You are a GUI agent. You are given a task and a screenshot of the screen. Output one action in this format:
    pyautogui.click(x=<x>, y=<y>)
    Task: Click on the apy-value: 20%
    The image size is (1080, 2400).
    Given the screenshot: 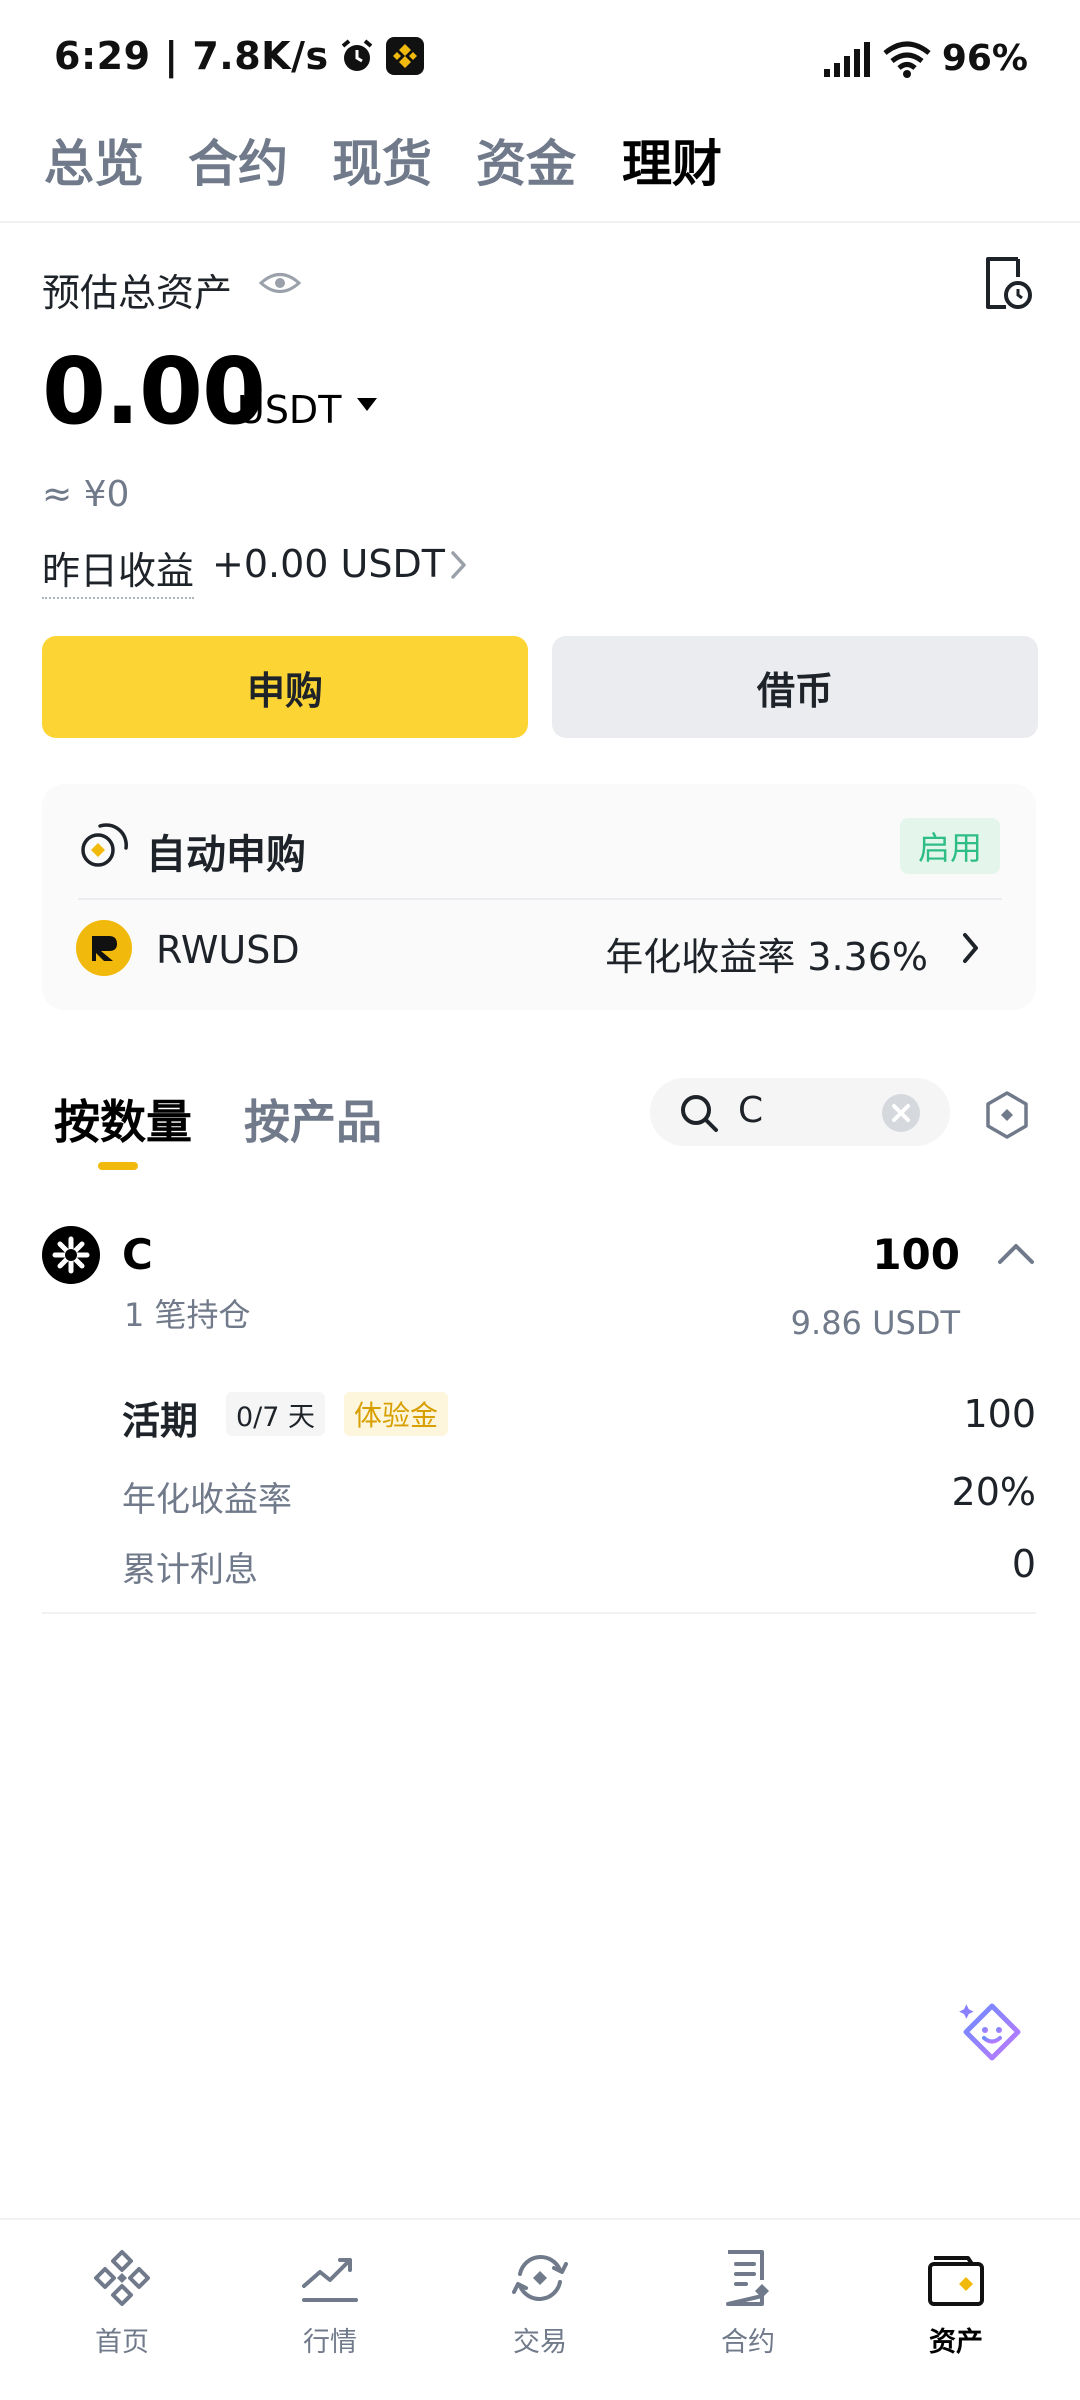 What is the action you would take?
    pyautogui.click(x=993, y=1492)
    